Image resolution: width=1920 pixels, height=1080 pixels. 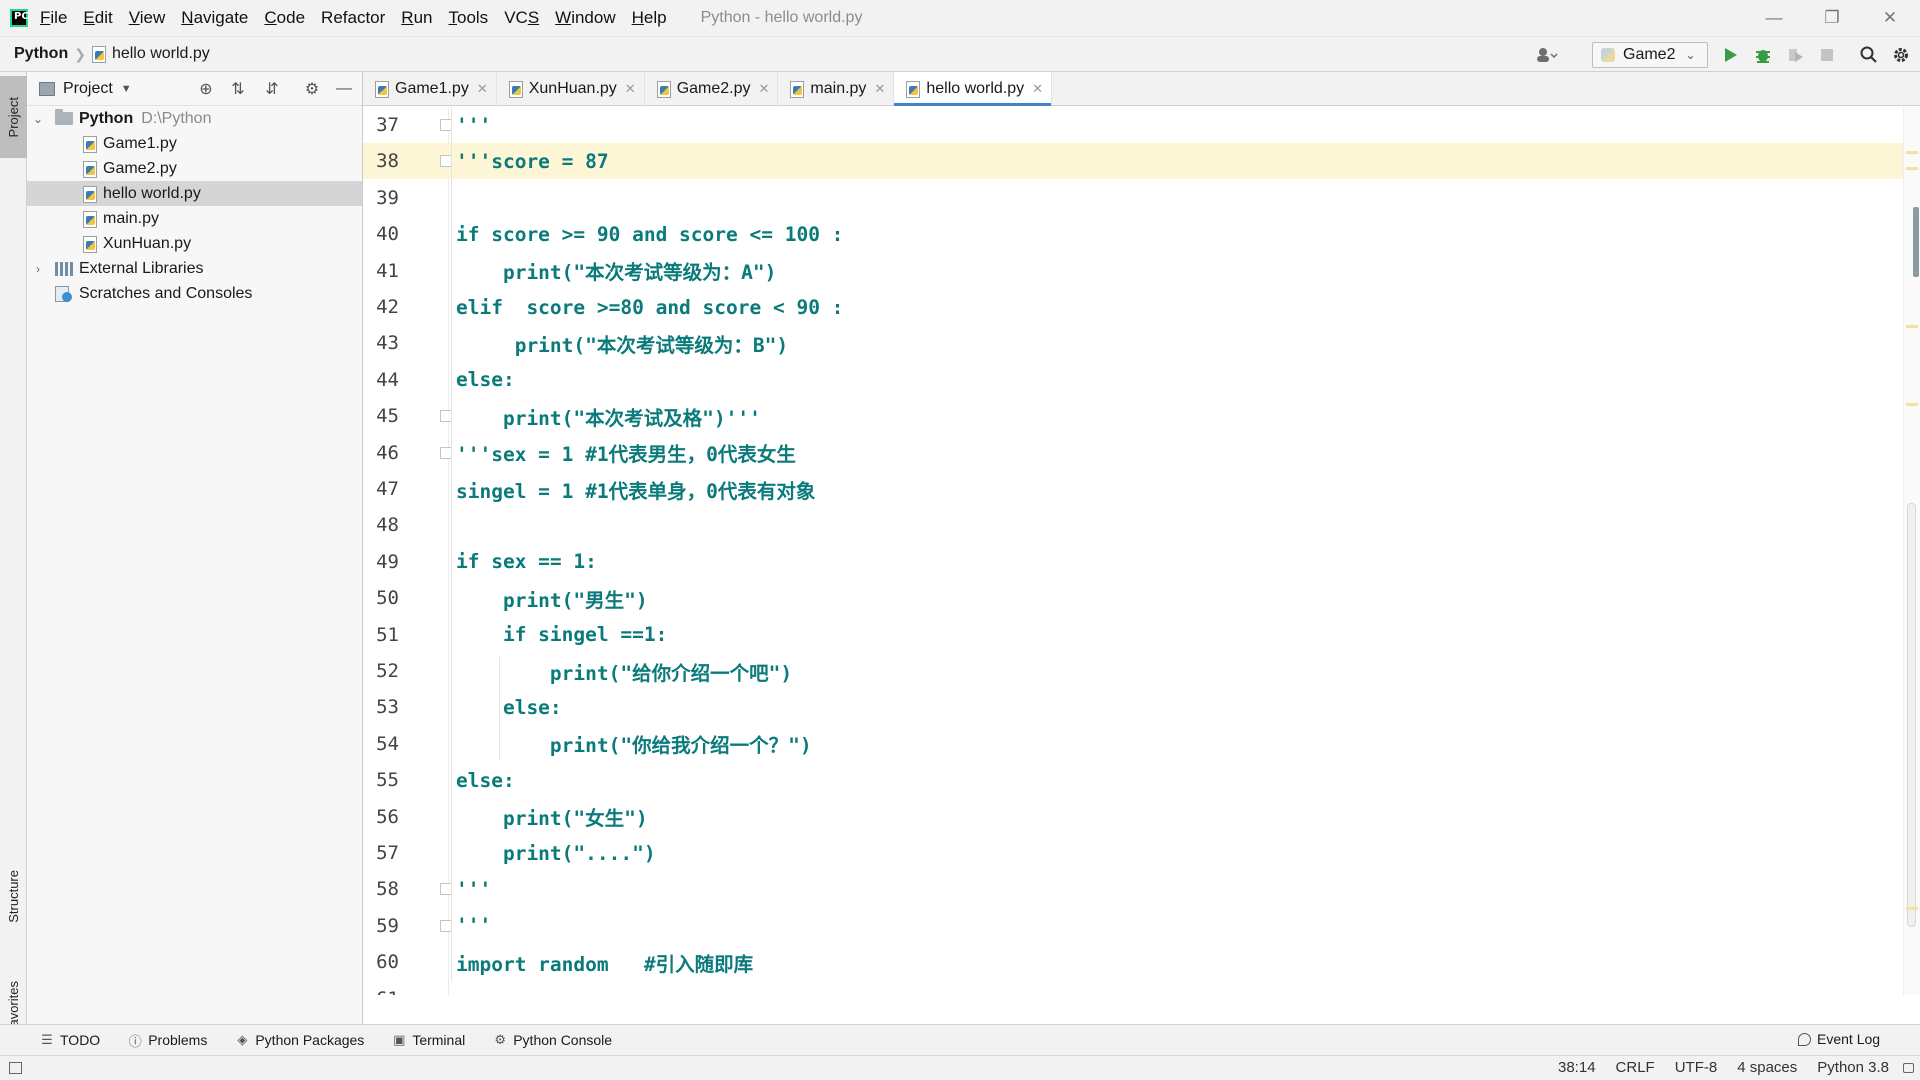 What do you see at coordinates (836, 88) in the screenshot?
I see `editor-tab: main.py ✕` at bounding box center [836, 88].